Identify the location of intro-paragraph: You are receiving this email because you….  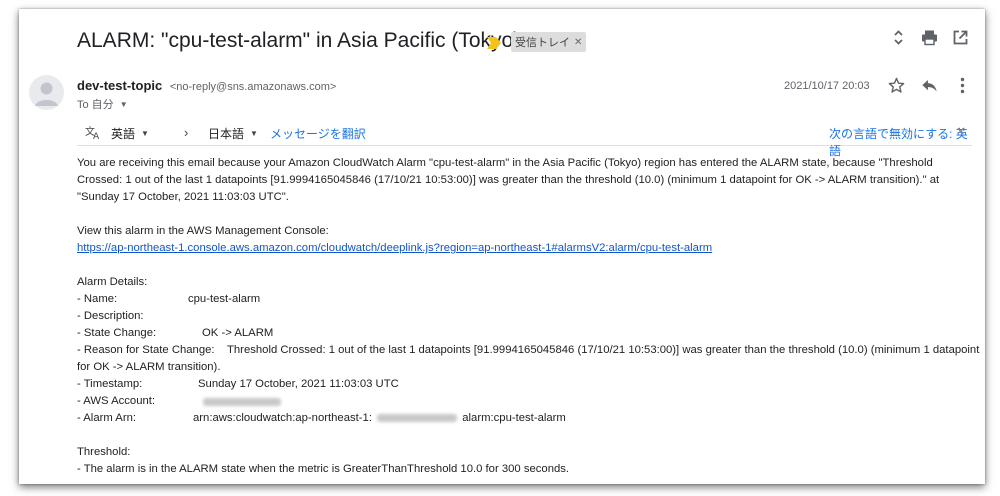
(508, 180).